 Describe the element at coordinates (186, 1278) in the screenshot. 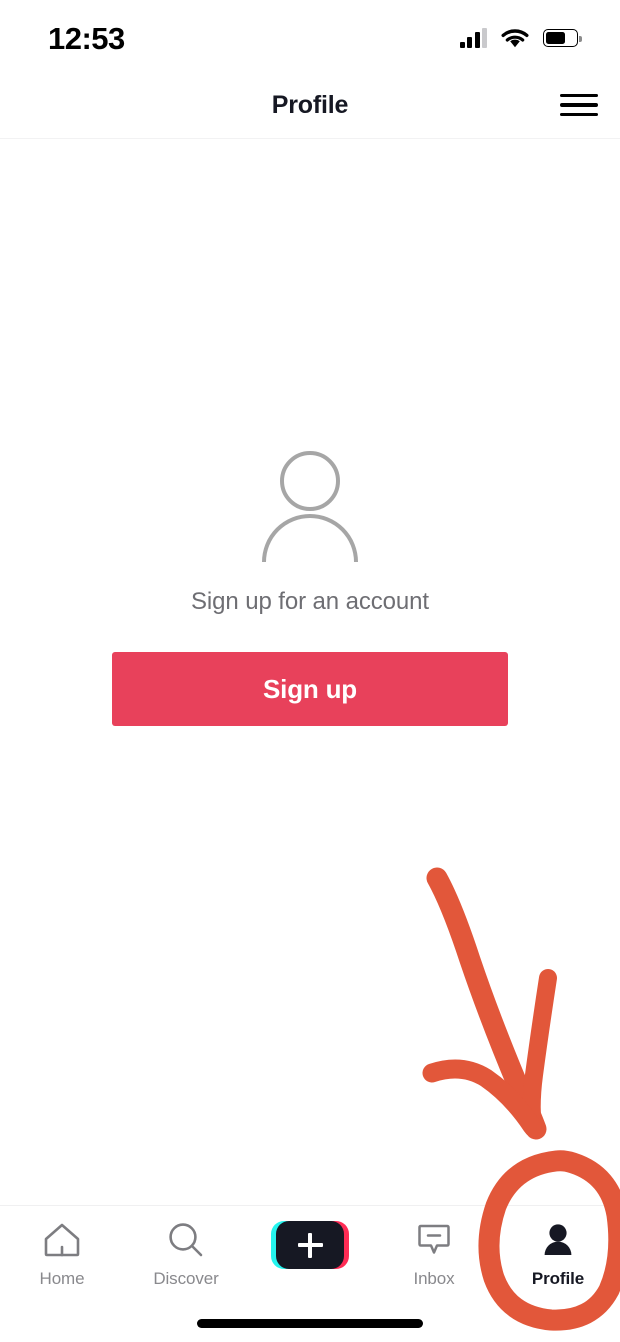

I see `tab-label-discover: Discover` at that location.